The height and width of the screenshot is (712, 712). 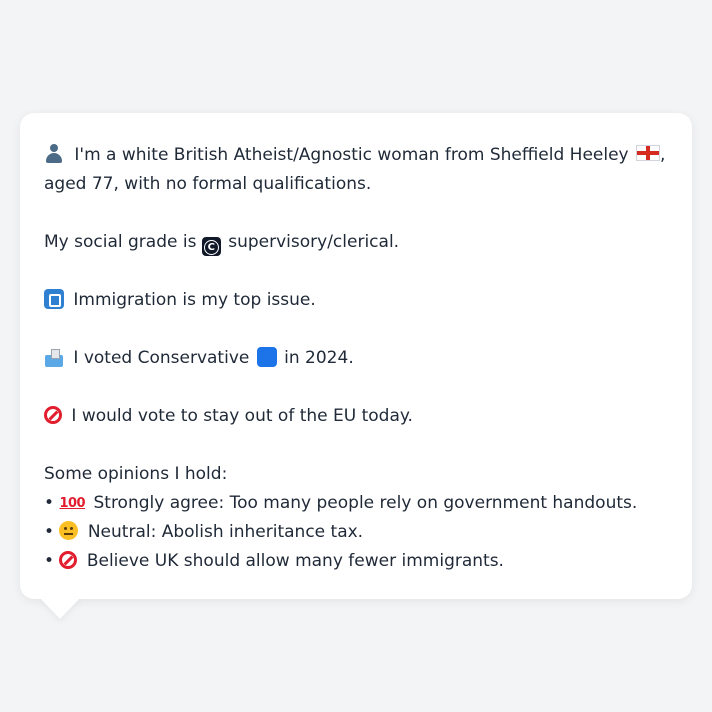 What do you see at coordinates (60, 608) in the screenshot?
I see `bubble-tail` at bounding box center [60, 608].